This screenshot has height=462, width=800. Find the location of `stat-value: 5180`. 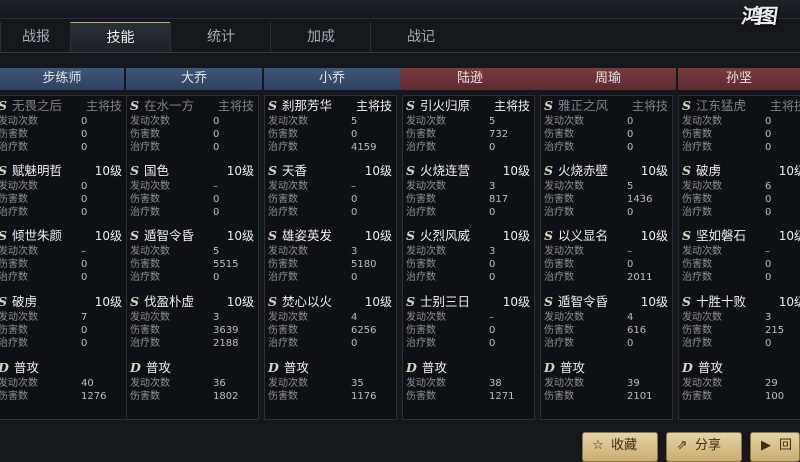

stat-value: 5180 is located at coordinates (364, 264).